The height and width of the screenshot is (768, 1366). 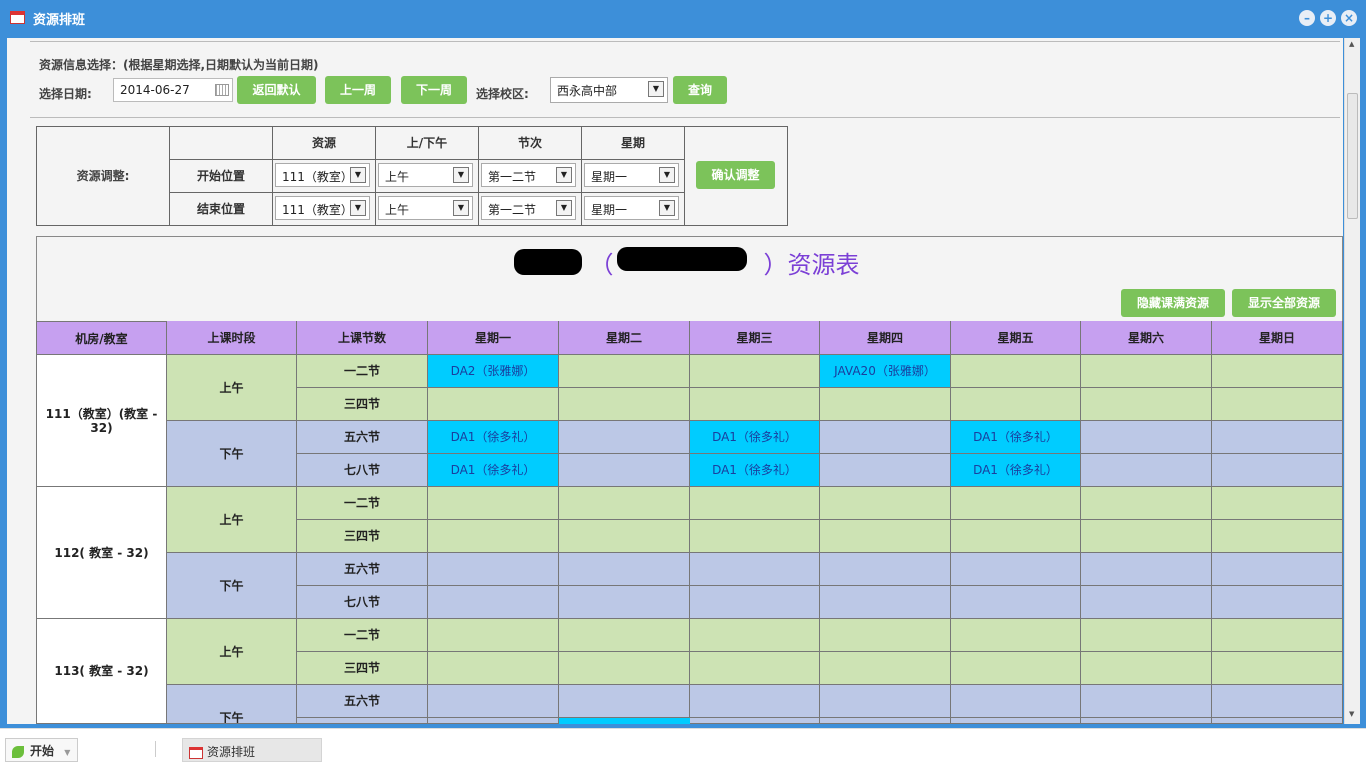 I want to click on end-ampm-select: 上午 ▼, so click(x=425, y=208).